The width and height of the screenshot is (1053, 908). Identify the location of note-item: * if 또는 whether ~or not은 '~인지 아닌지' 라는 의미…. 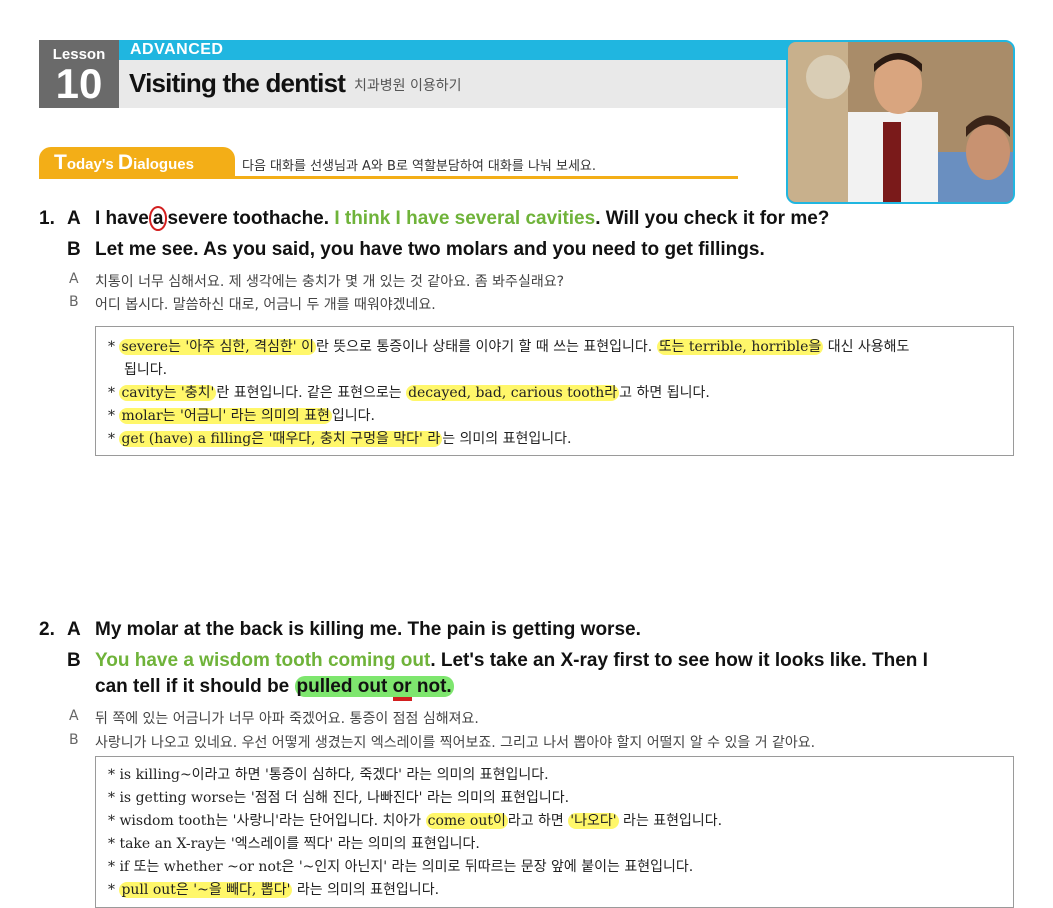
(401, 867).